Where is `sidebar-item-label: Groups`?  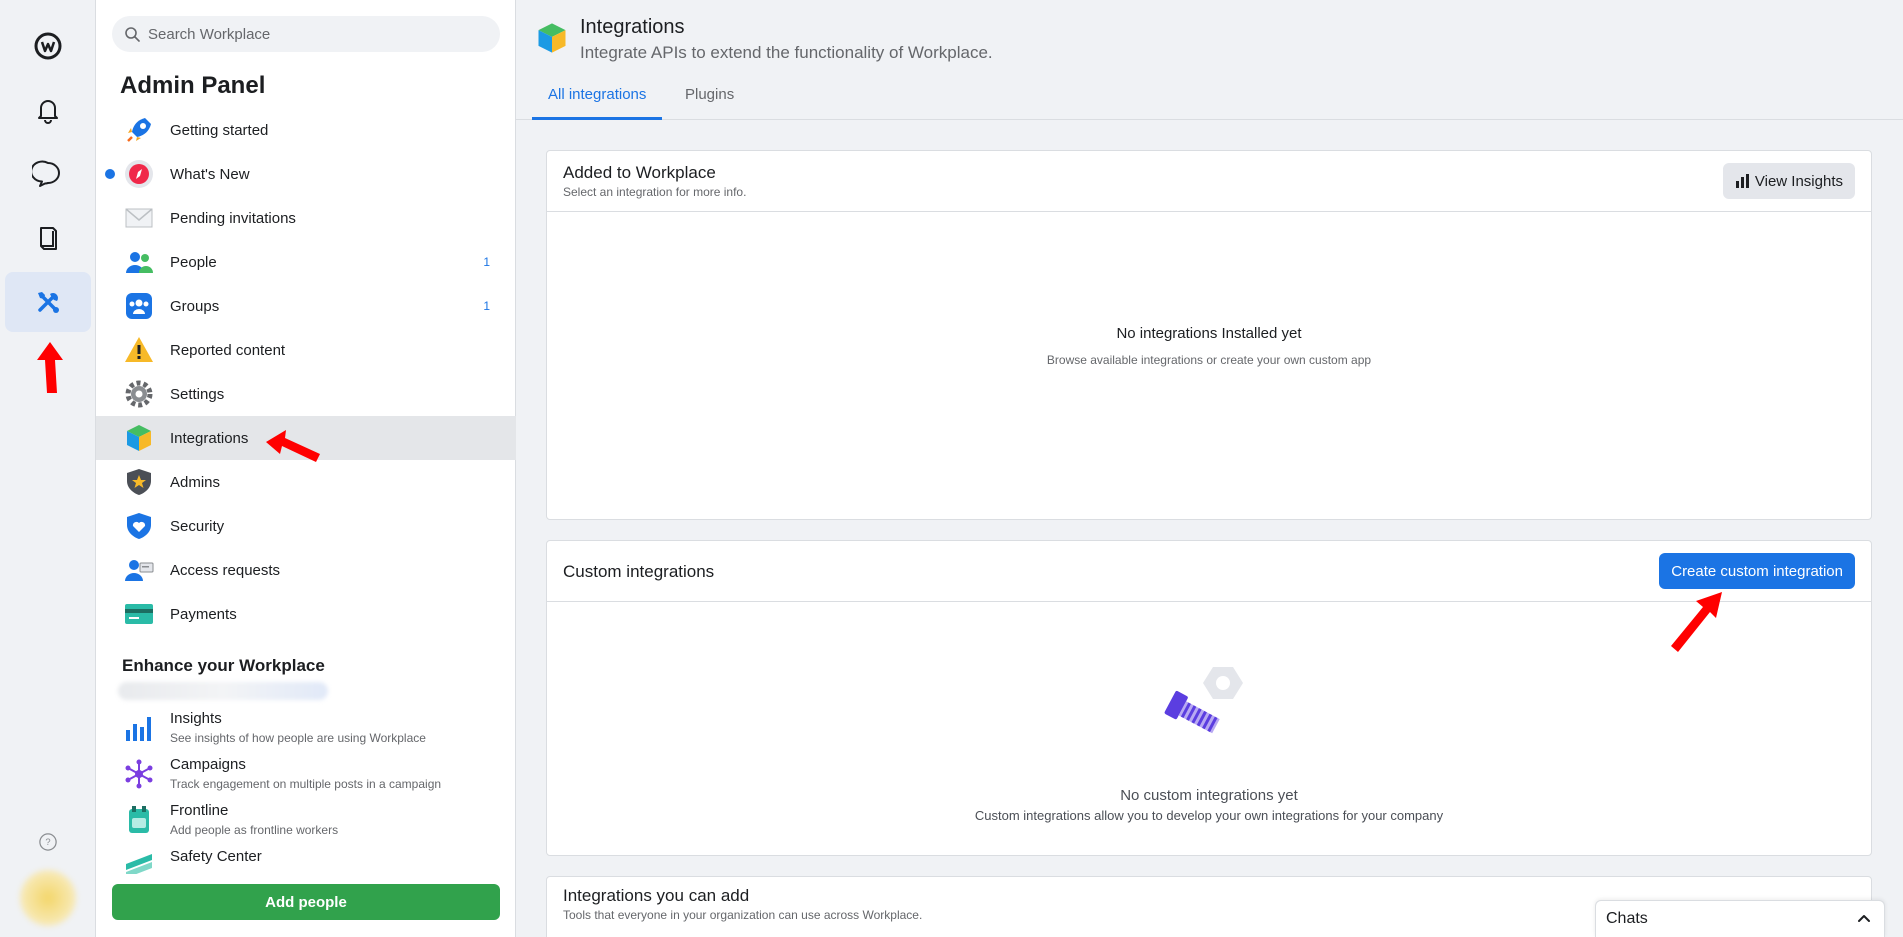
sidebar-item-label: Groups is located at coordinates (195, 306).